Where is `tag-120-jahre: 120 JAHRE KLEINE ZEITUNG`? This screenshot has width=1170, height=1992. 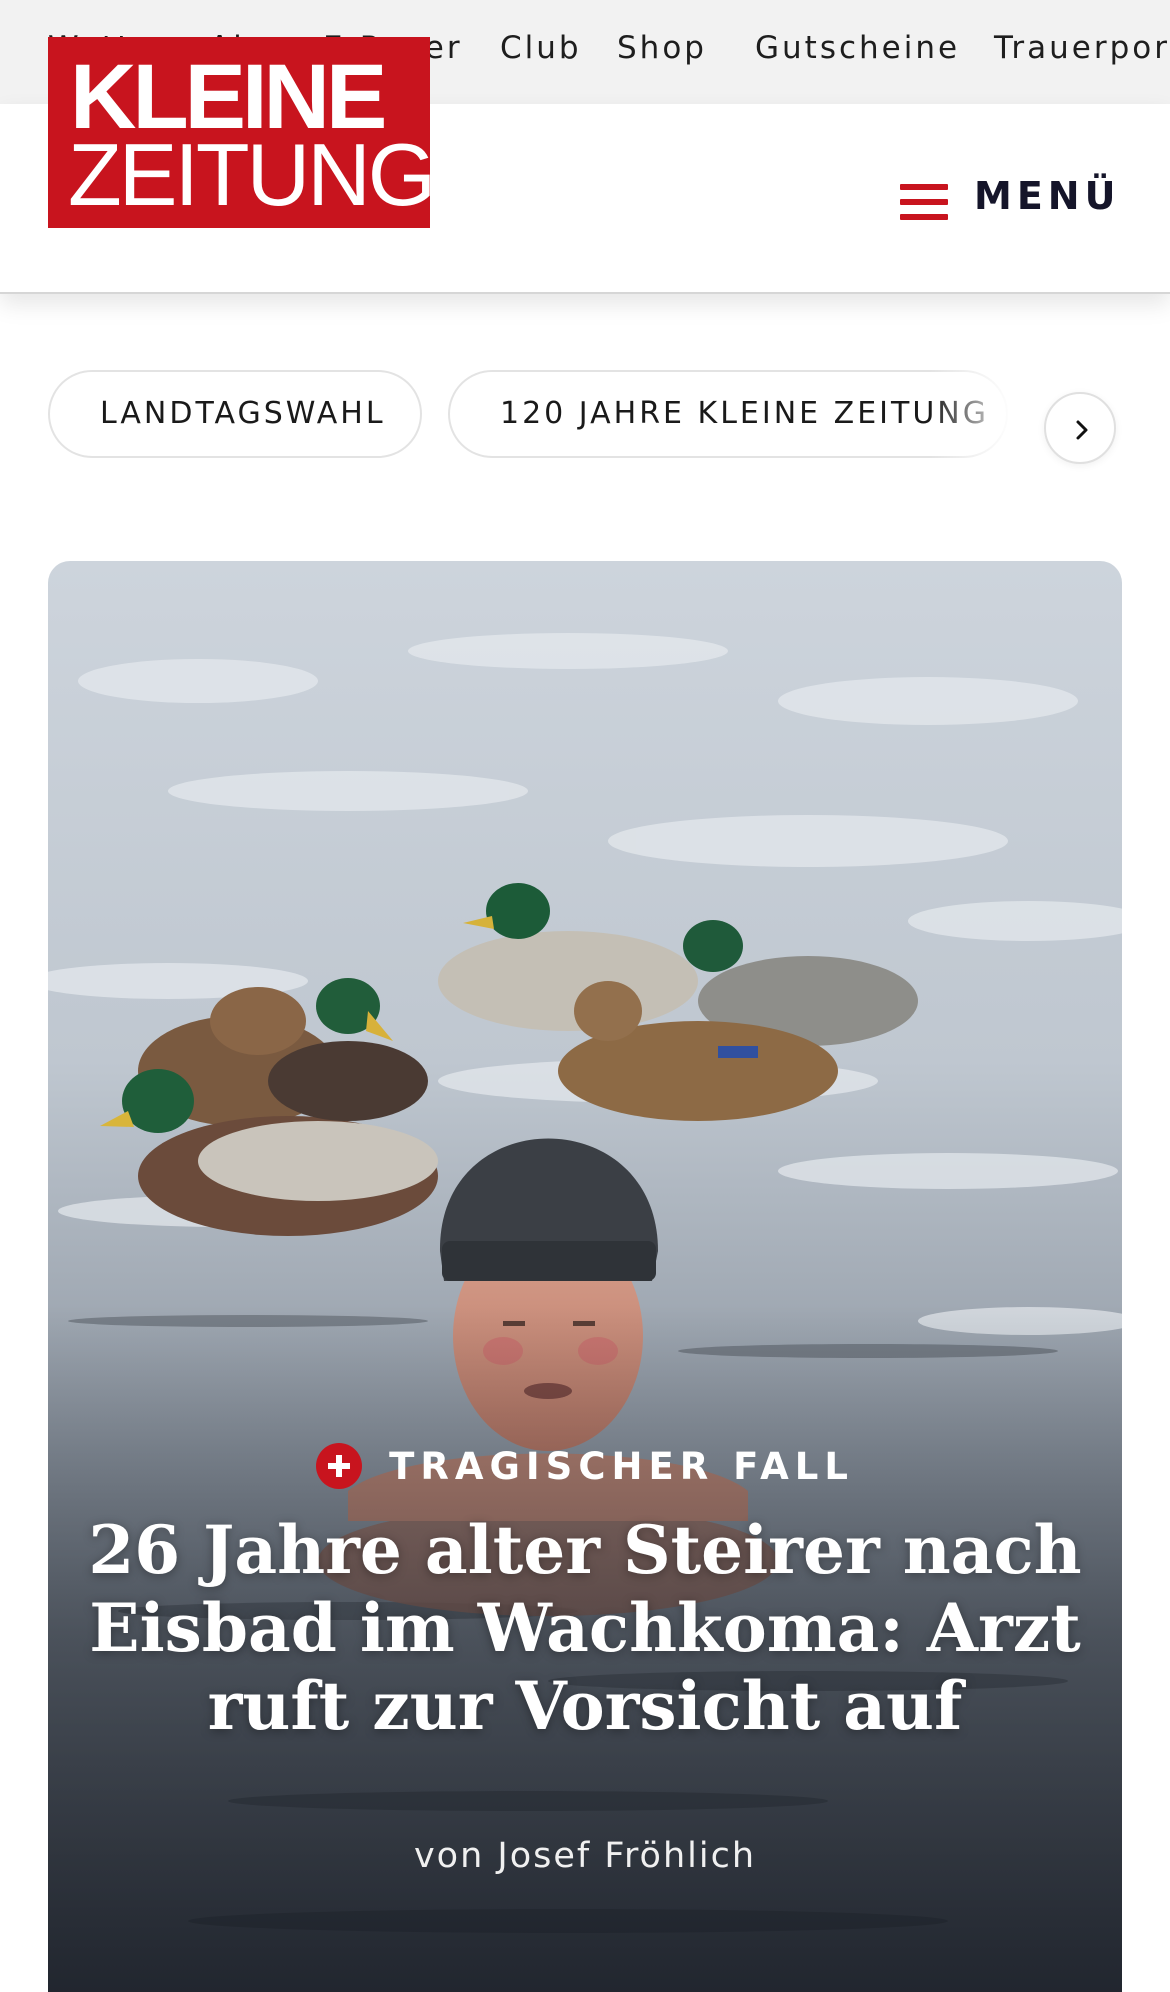
tag-120-jahre: 120 JAHRE KLEINE ZEITUNG is located at coordinates (728, 414).